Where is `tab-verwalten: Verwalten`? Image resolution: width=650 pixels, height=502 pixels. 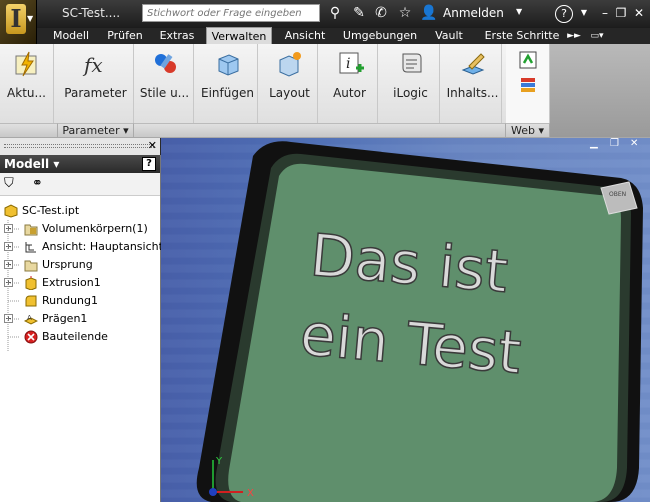 tab-verwalten: Verwalten is located at coordinates (239, 36).